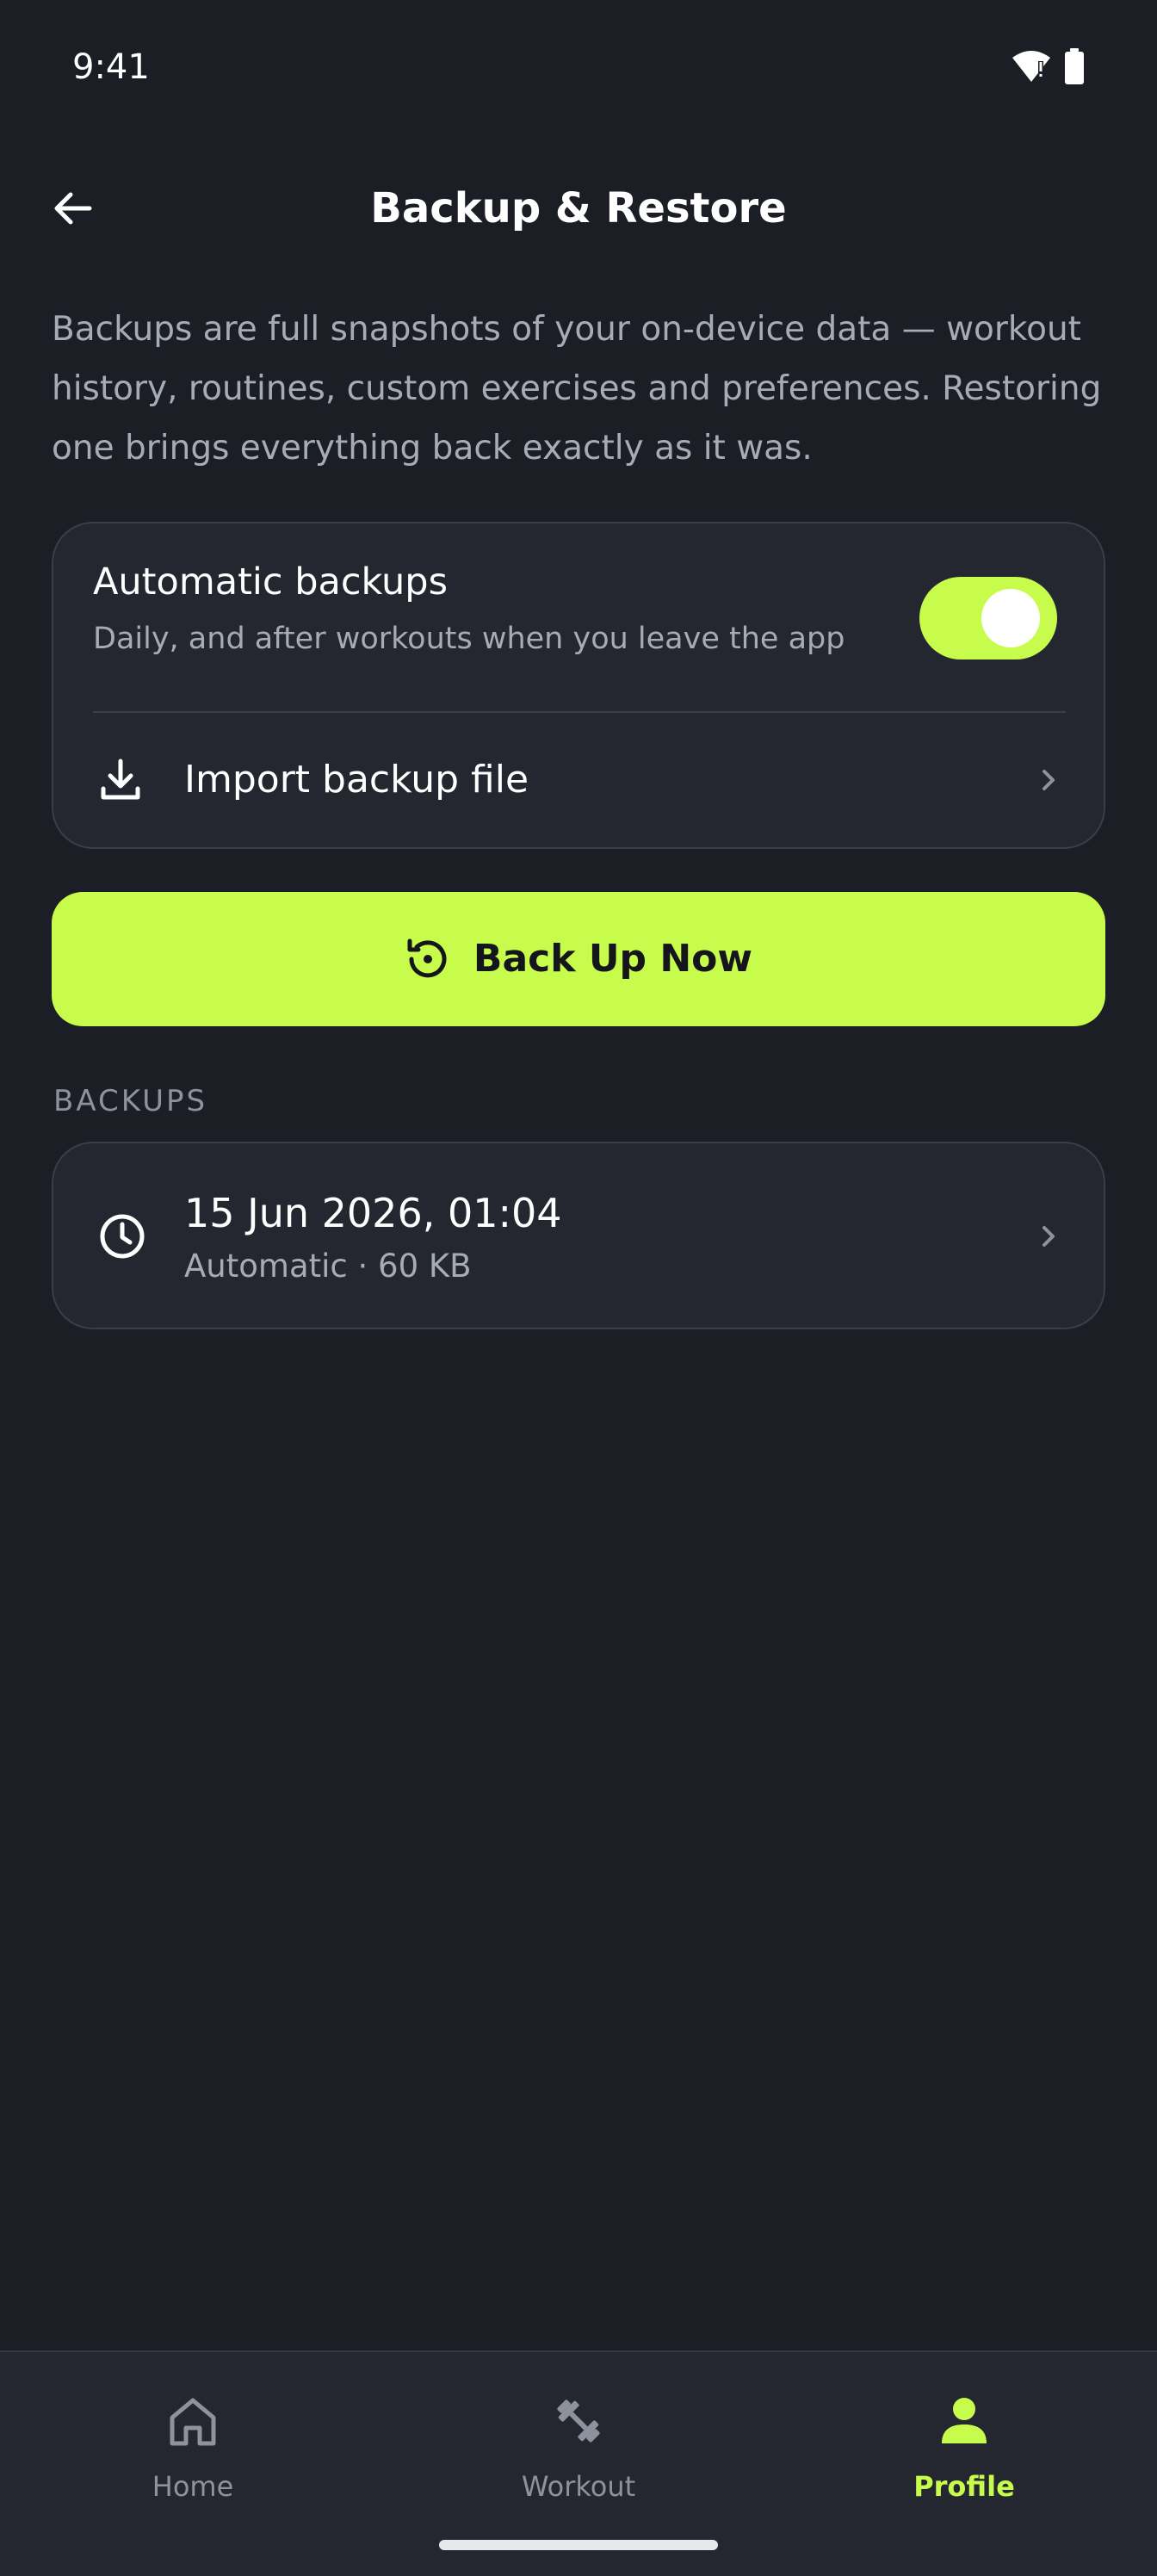 This screenshot has width=1157, height=2576. What do you see at coordinates (1075, 68) in the screenshot?
I see `battery-icon` at bounding box center [1075, 68].